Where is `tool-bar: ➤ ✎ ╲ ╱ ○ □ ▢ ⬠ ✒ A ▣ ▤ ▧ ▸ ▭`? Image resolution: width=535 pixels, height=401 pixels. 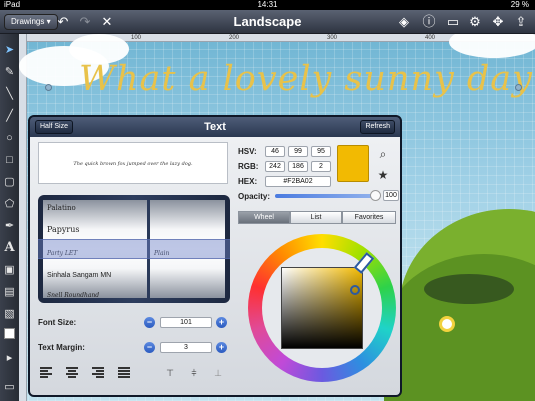 tool-bar: ➤ ✎ ╲ ╱ ○ □ ▢ ⬠ ✒ A ▣ ▤ ▧ ▸ ▭ is located at coordinates (9, 217).